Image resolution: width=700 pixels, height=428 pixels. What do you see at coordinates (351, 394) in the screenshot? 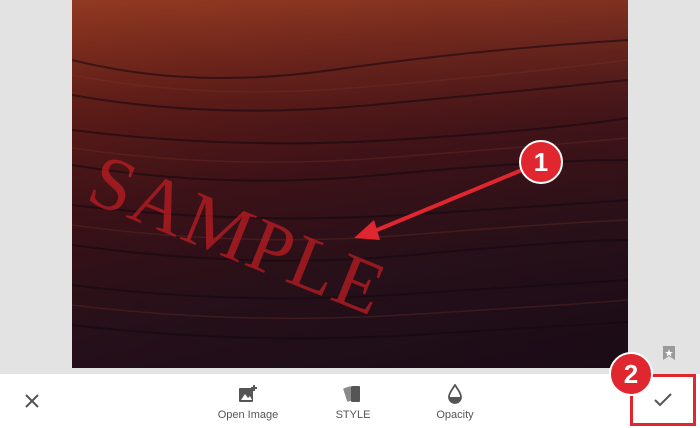
I see `style-cards-icon` at bounding box center [351, 394].